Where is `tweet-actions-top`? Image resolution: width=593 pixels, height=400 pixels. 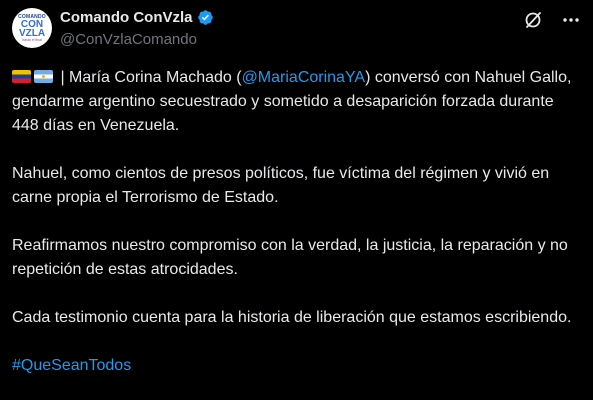
tweet-actions-top is located at coordinates (543, 20).